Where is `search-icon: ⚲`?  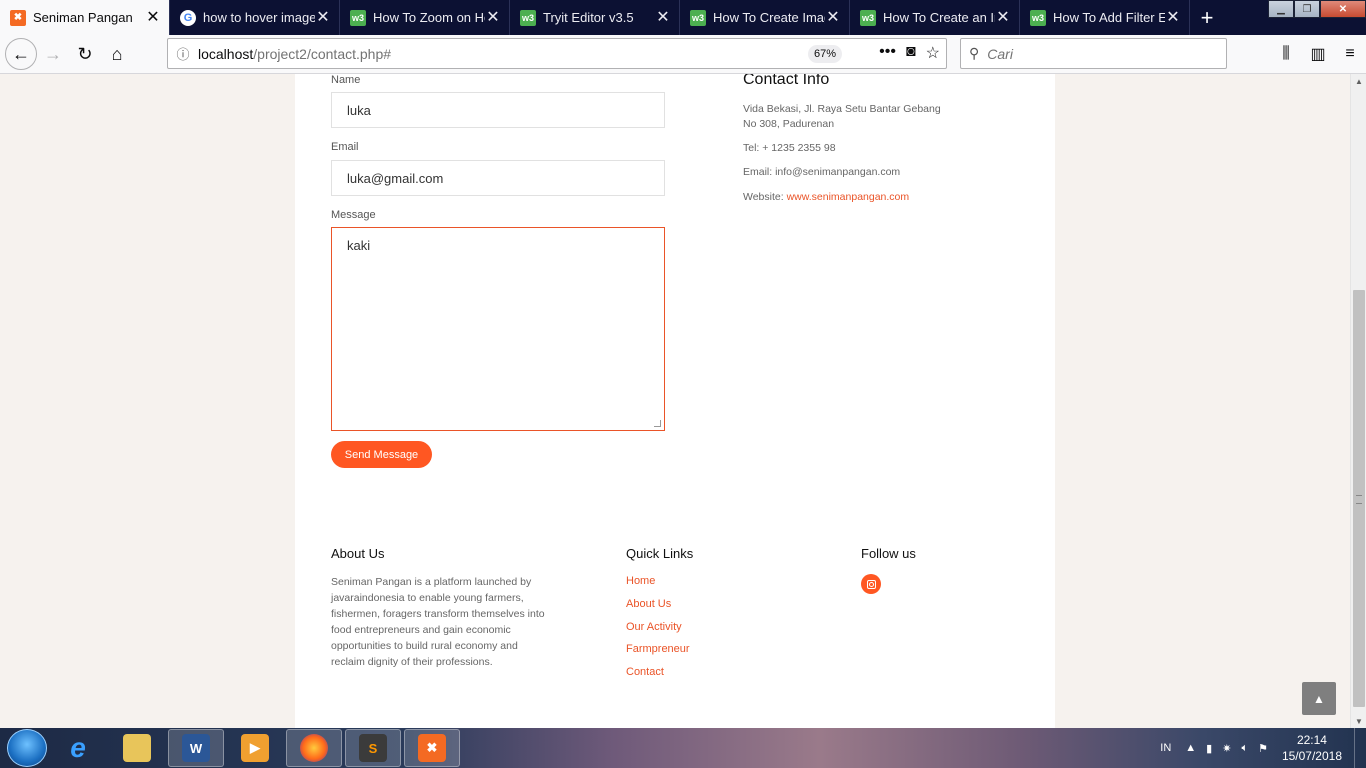 search-icon: ⚲ is located at coordinates (974, 53).